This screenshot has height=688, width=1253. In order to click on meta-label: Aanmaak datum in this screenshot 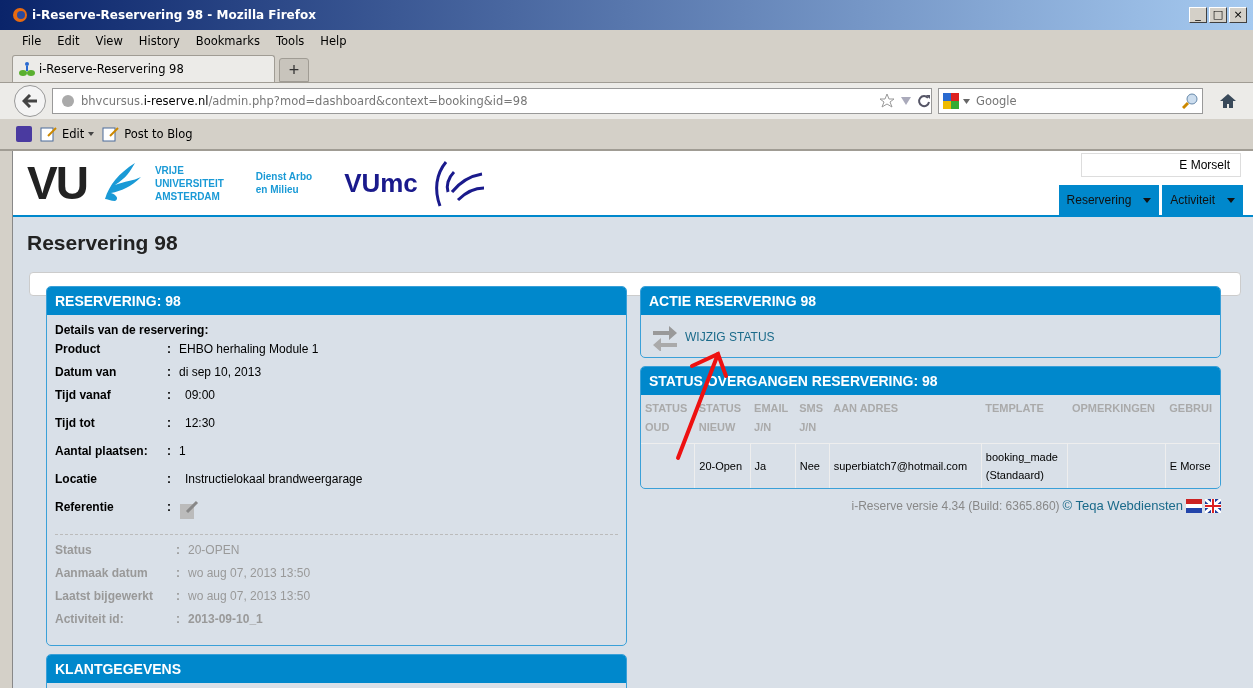, I will do `click(102, 574)`.